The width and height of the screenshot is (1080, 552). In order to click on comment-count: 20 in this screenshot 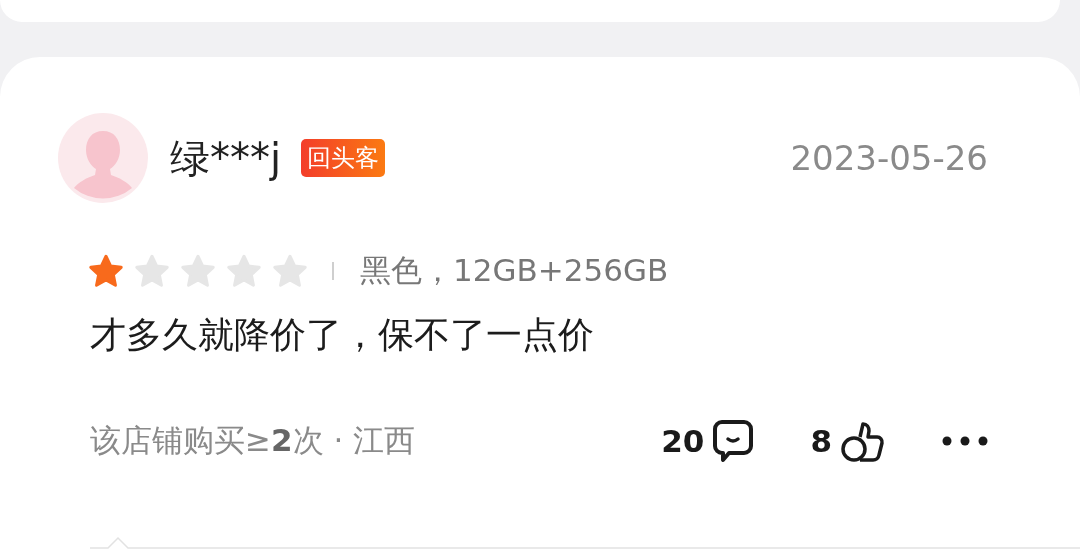, I will do `click(683, 441)`.